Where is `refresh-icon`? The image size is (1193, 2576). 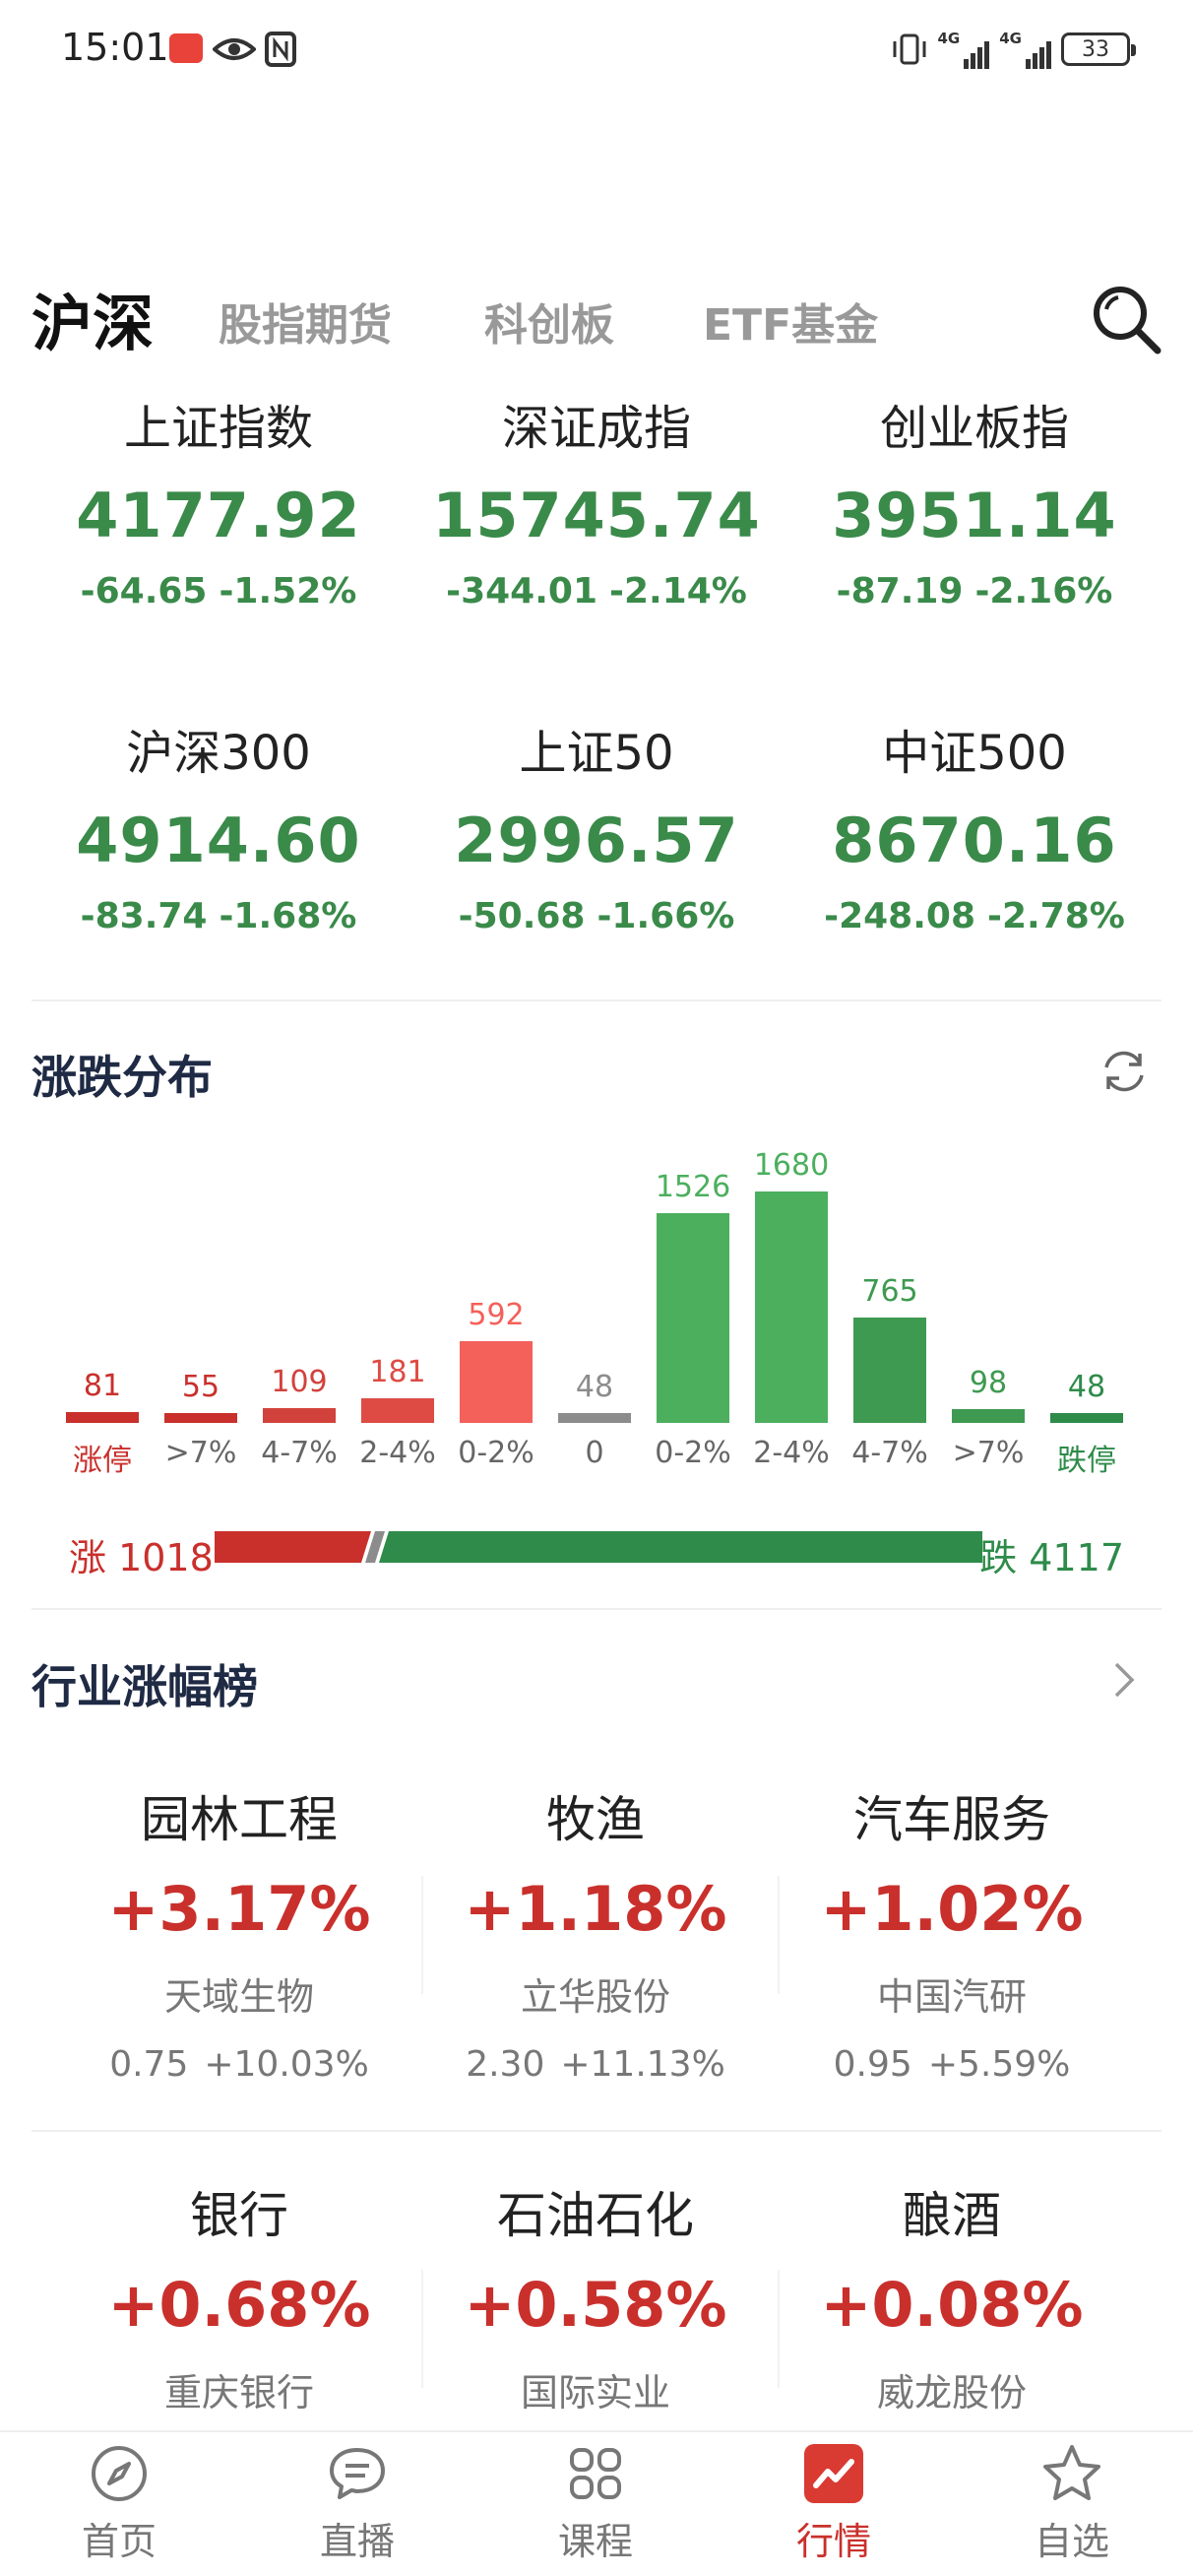
refresh-icon is located at coordinates (1124, 1071).